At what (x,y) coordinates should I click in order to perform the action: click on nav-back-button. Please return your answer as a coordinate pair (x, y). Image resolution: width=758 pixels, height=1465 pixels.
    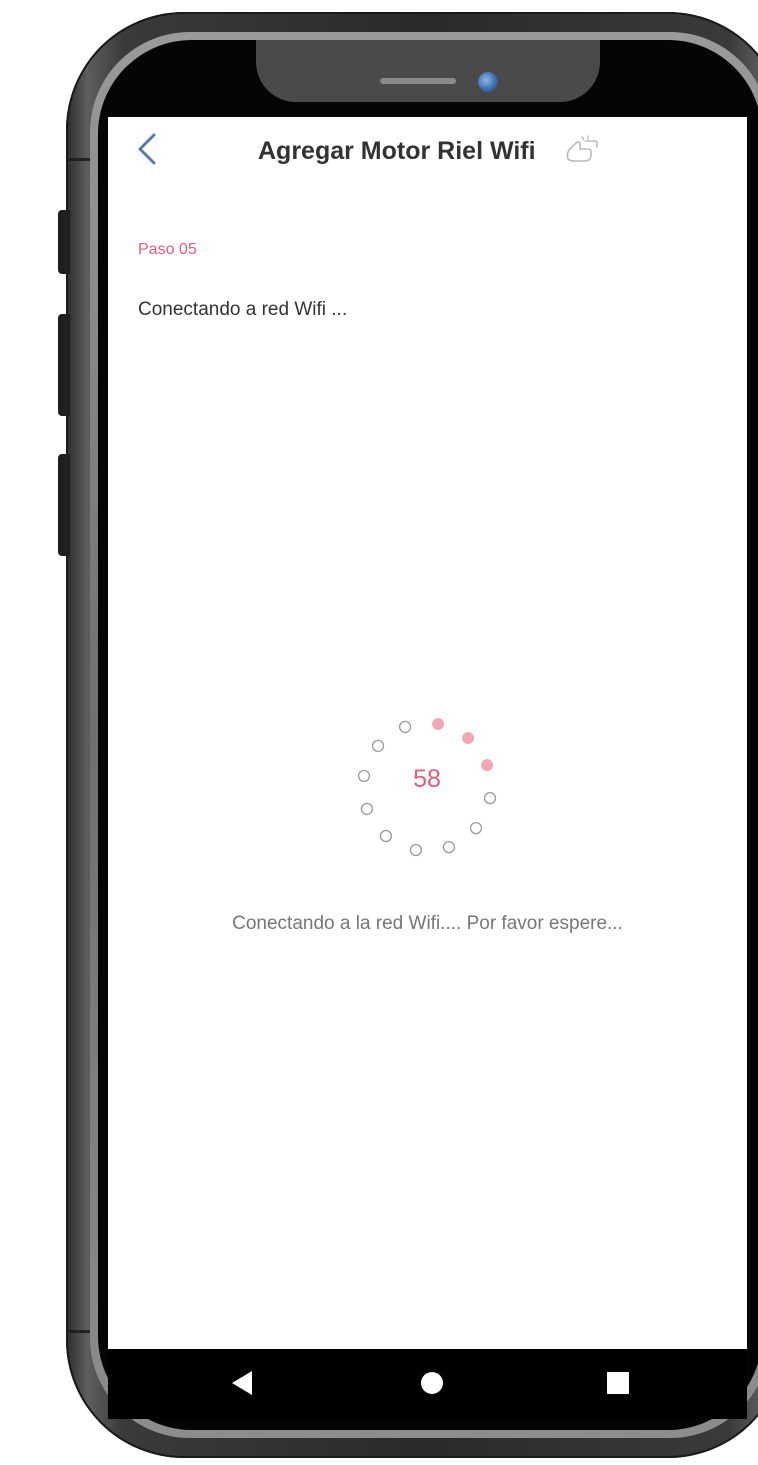
    Looking at the image, I should click on (242, 1383).